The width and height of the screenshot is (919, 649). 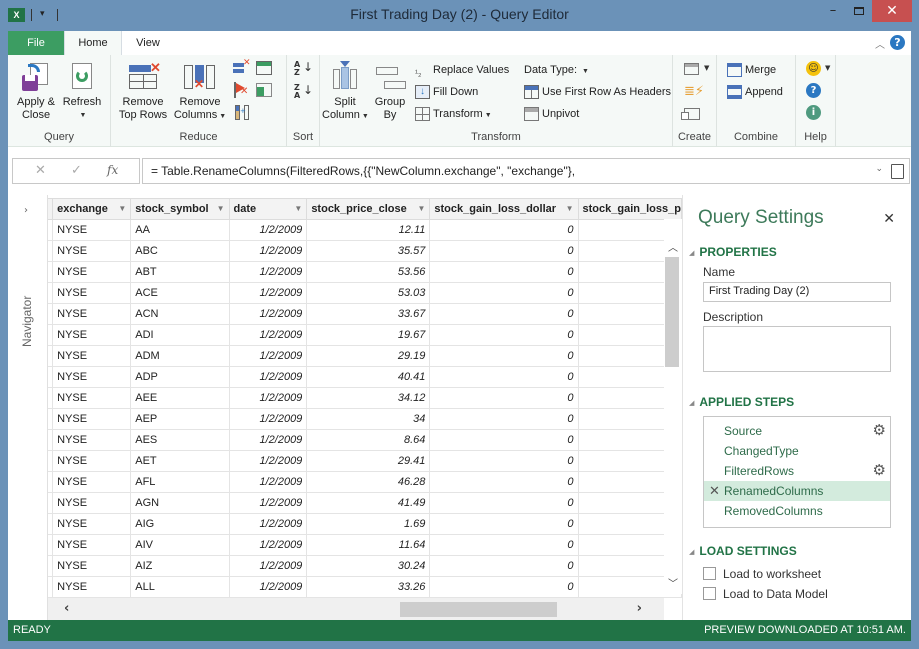 What do you see at coordinates (180, 482) in the screenshot?
I see `table-cell: AFL` at bounding box center [180, 482].